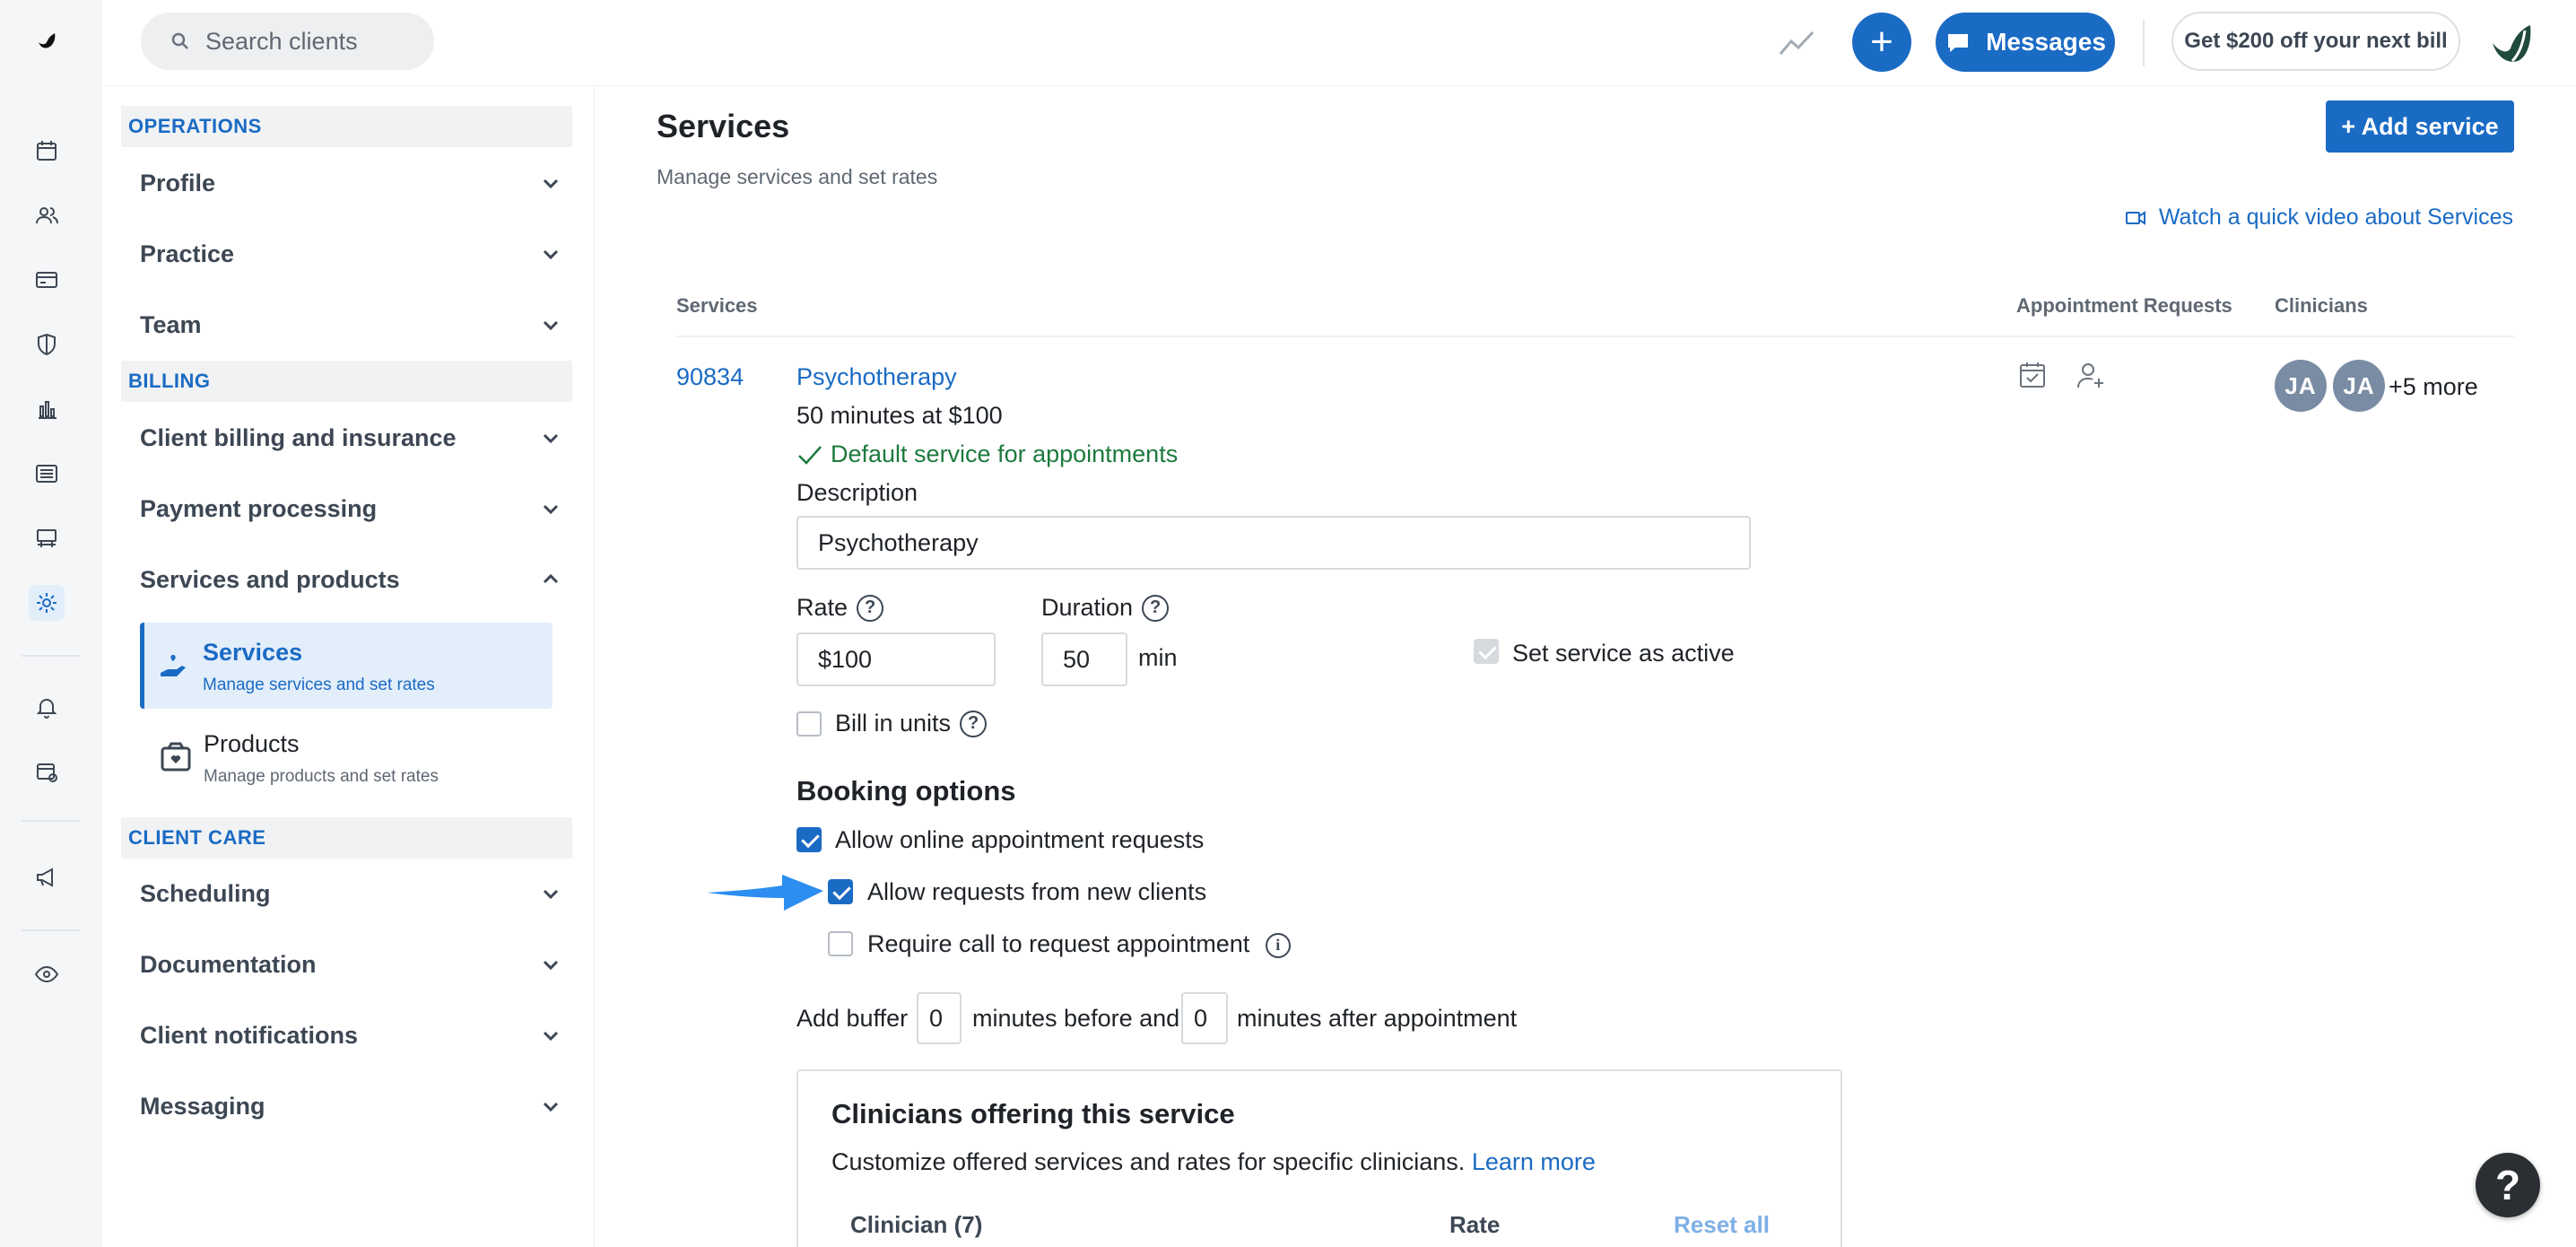 The width and height of the screenshot is (2576, 1247). I want to click on insurance-shield-icon, so click(47, 344).